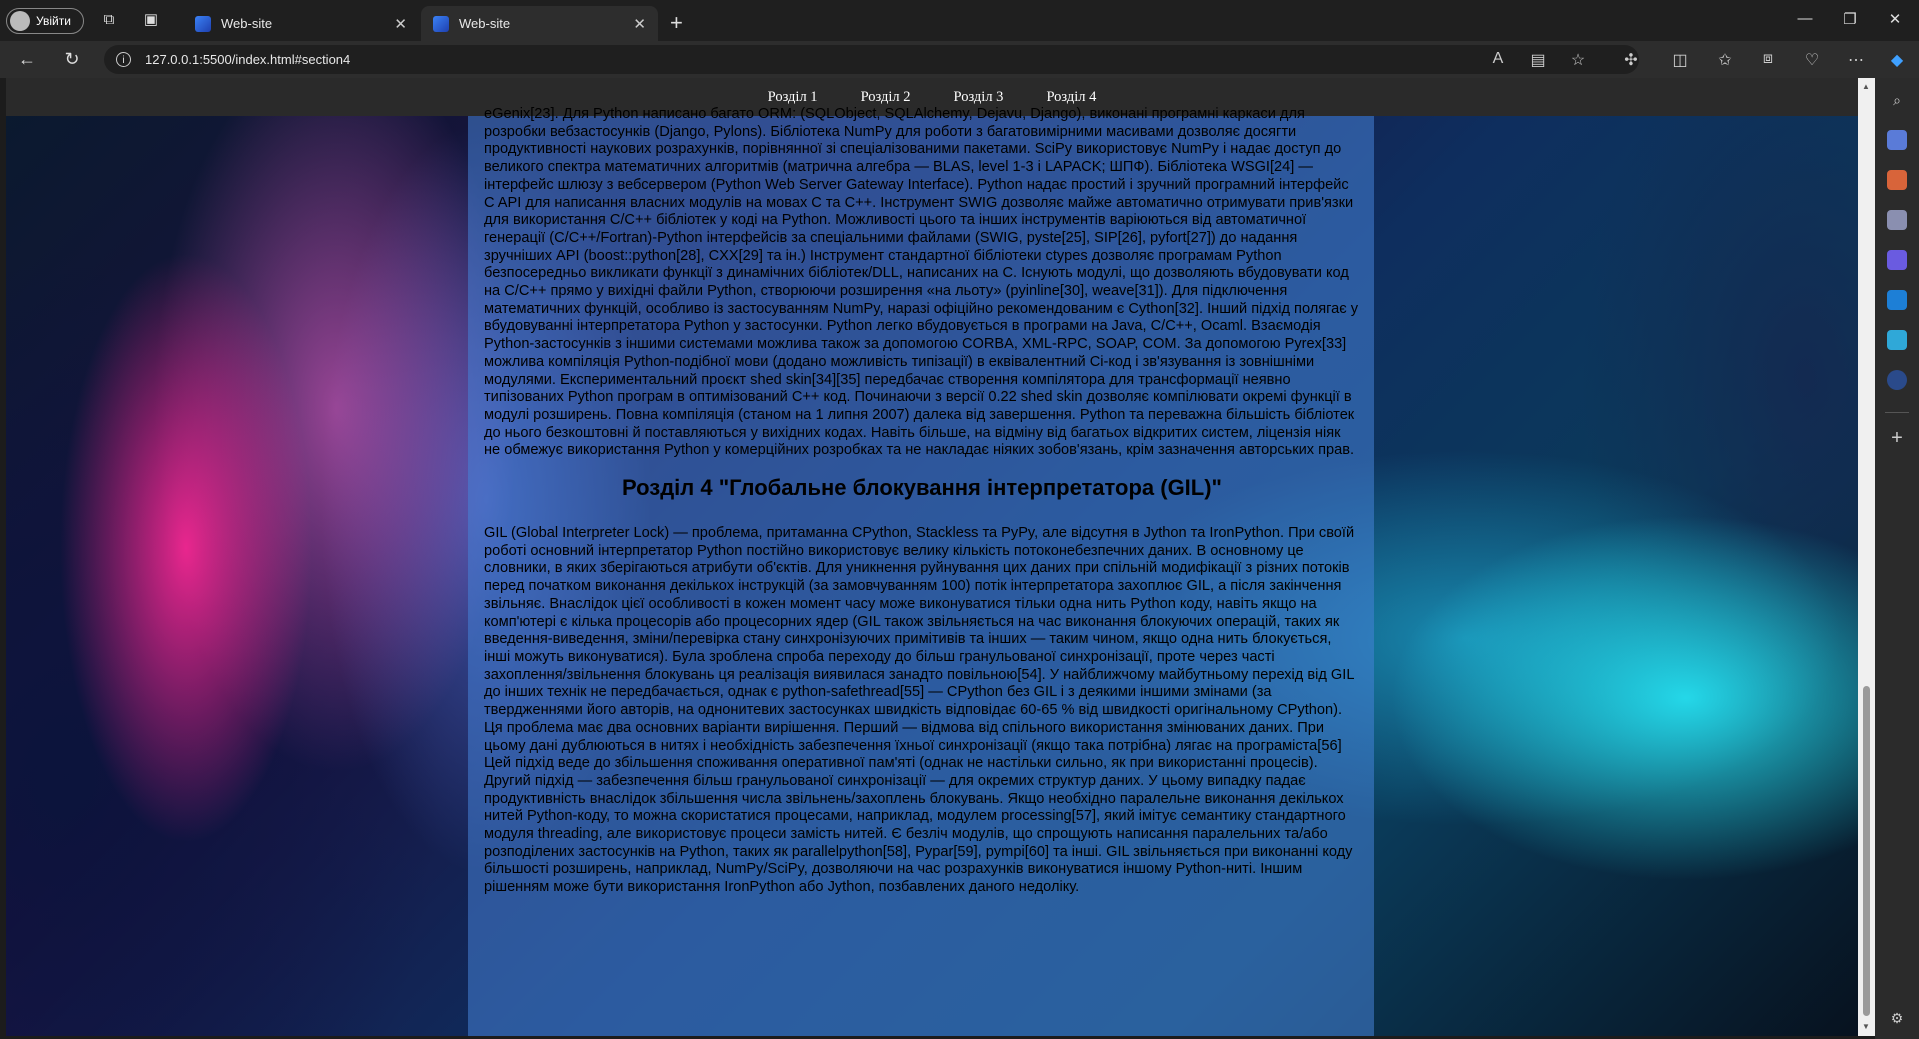 The image size is (1919, 1039). What do you see at coordinates (1805, 18) in the screenshot?
I see `minimize-icon: —` at bounding box center [1805, 18].